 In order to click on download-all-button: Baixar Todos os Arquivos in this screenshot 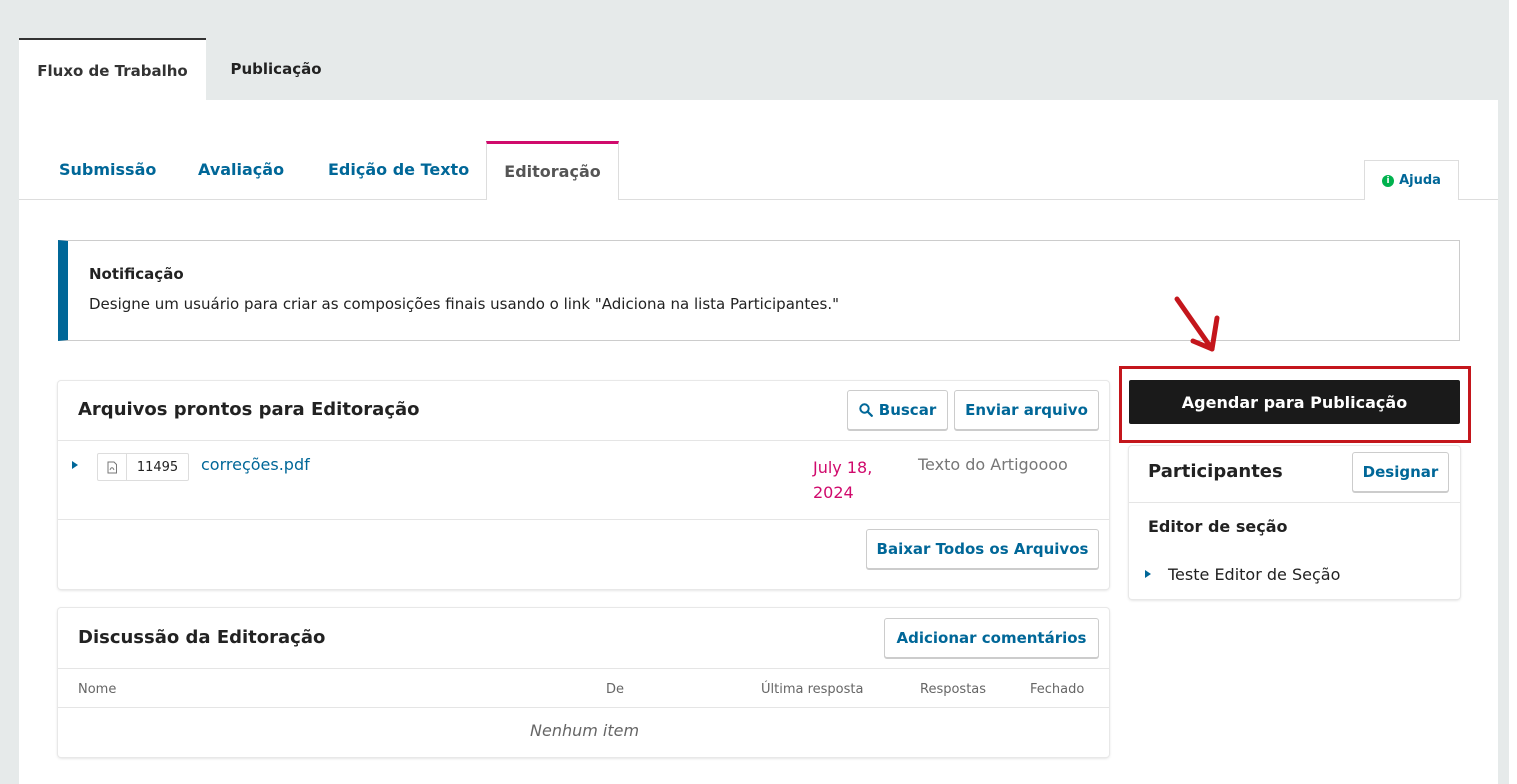, I will do `click(982, 549)`.